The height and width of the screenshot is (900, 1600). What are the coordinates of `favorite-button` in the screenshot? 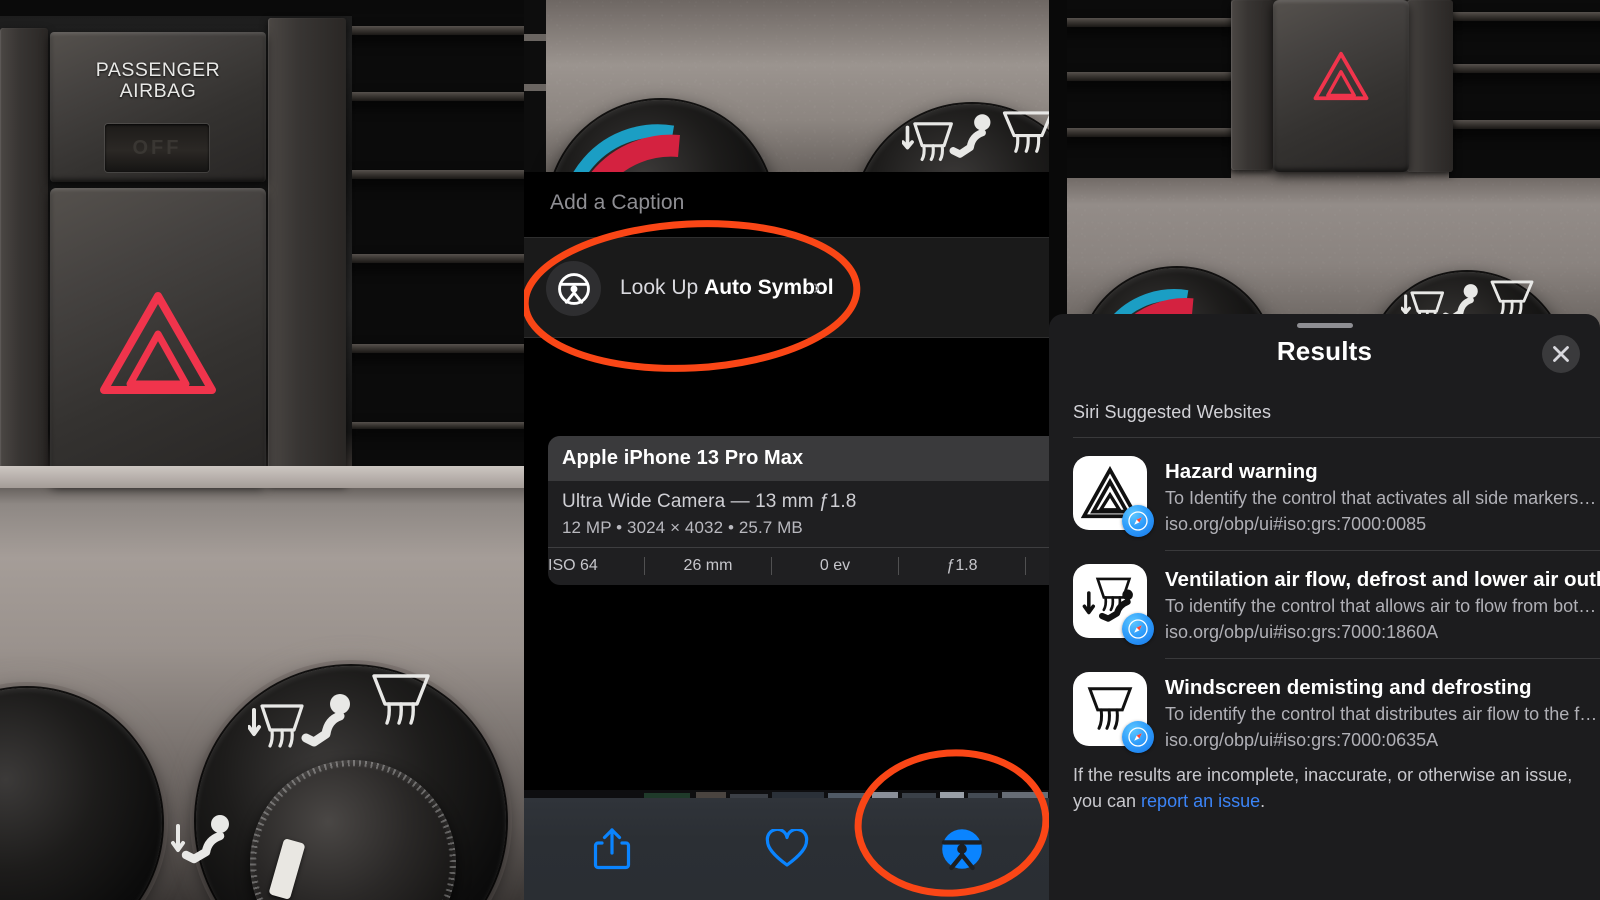 It's located at (786, 849).